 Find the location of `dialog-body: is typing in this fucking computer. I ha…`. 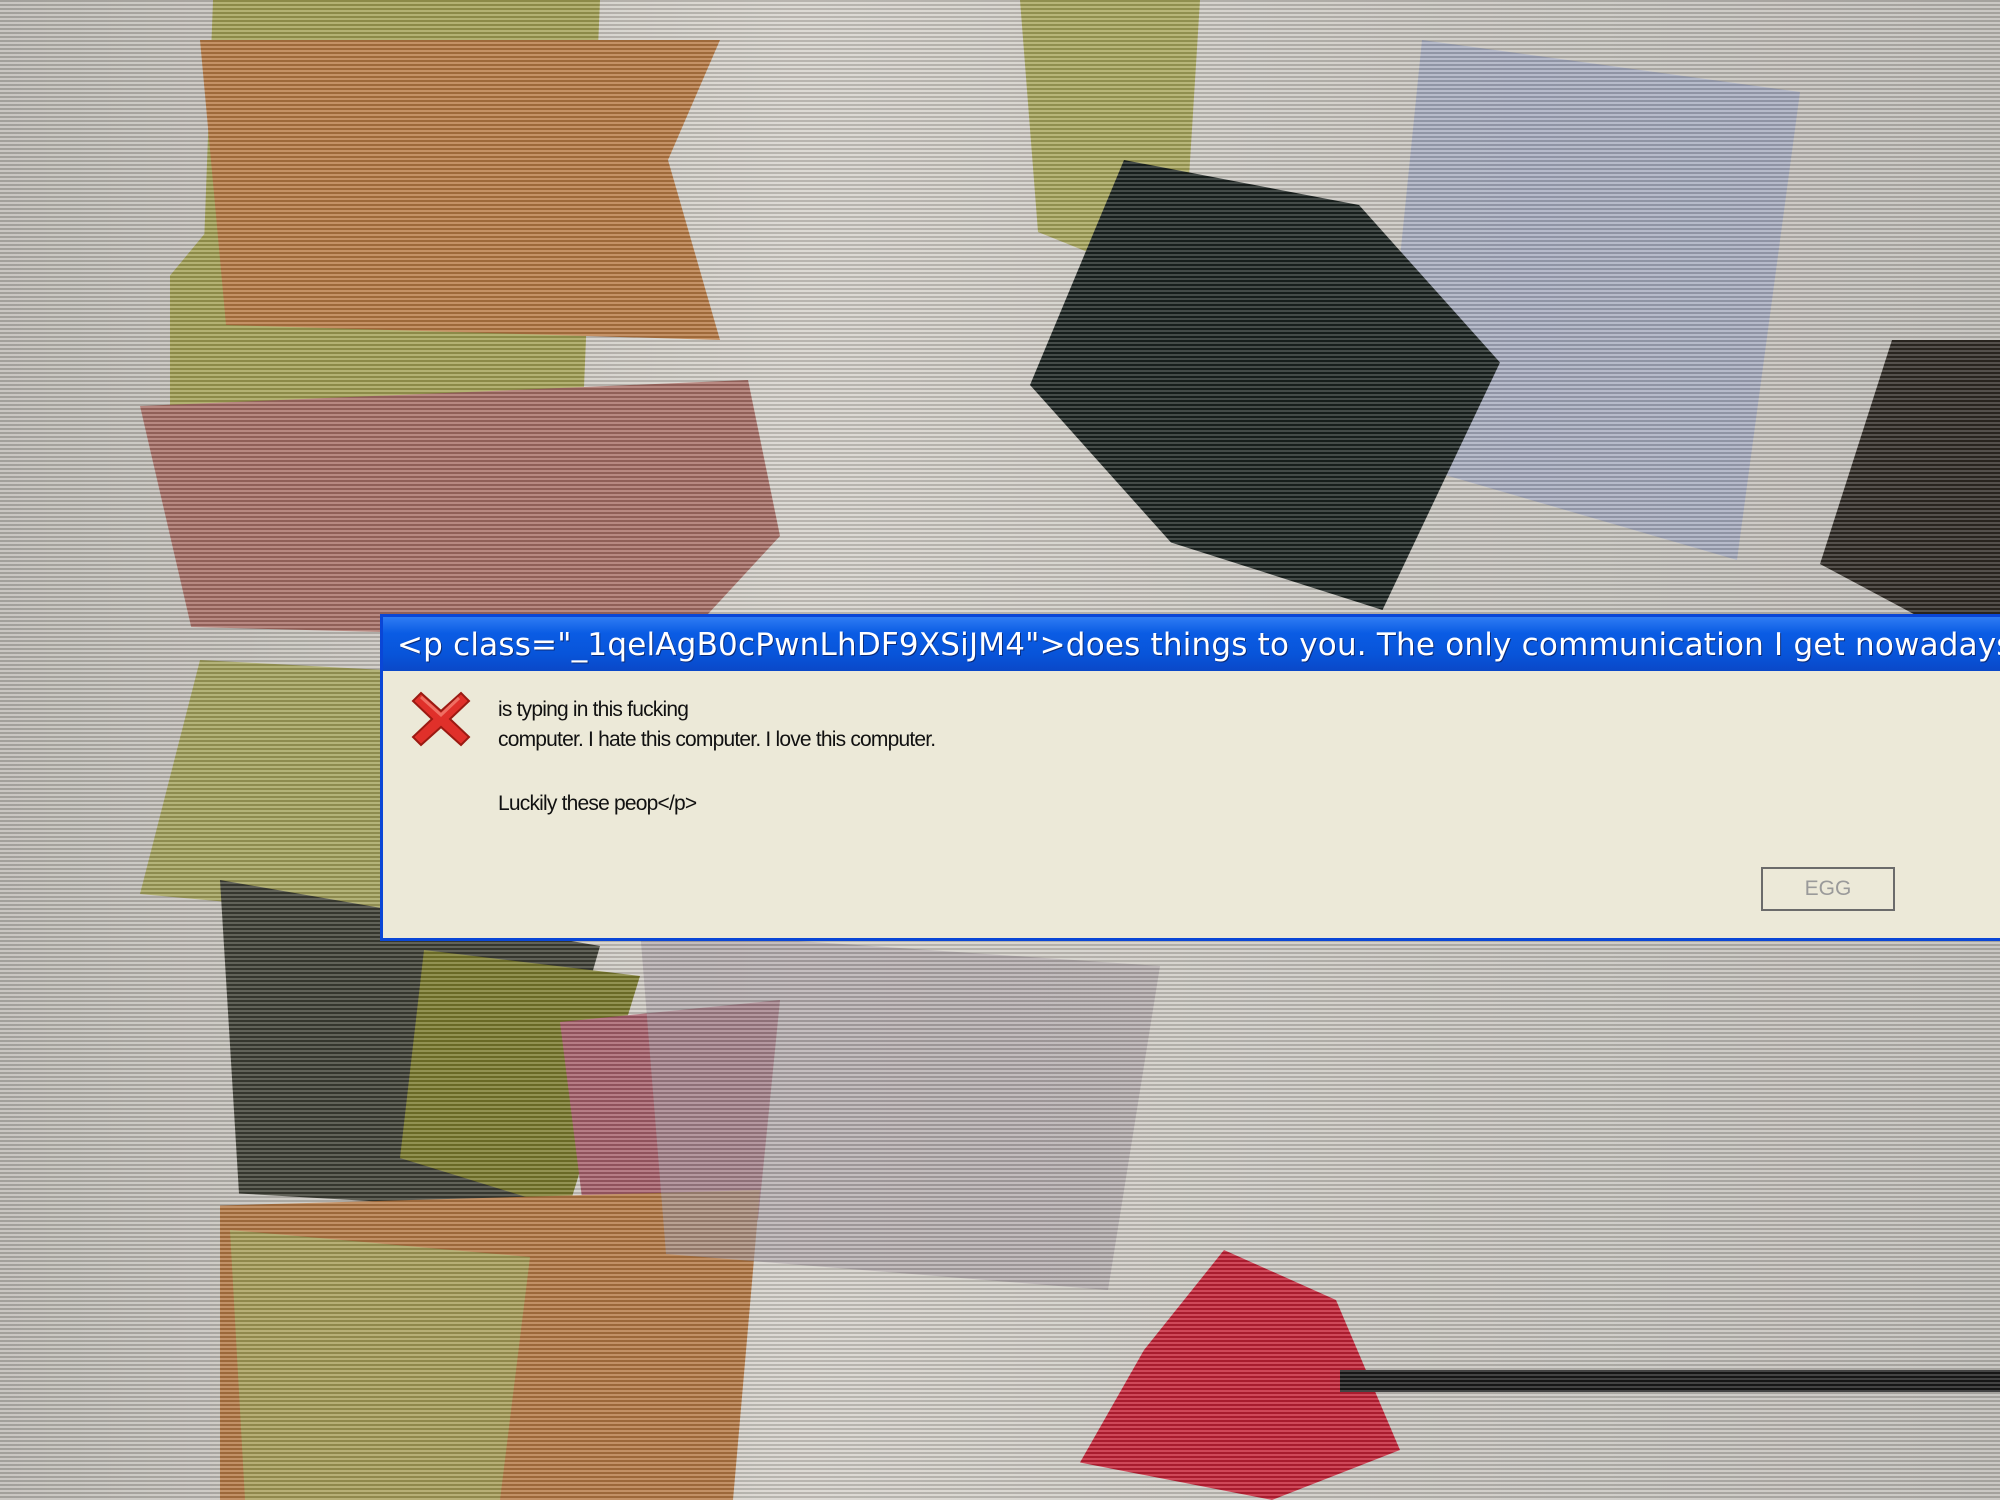

dialog-body: is typing in this fucking computer. I ha… is located at coordinates (1191, 804).